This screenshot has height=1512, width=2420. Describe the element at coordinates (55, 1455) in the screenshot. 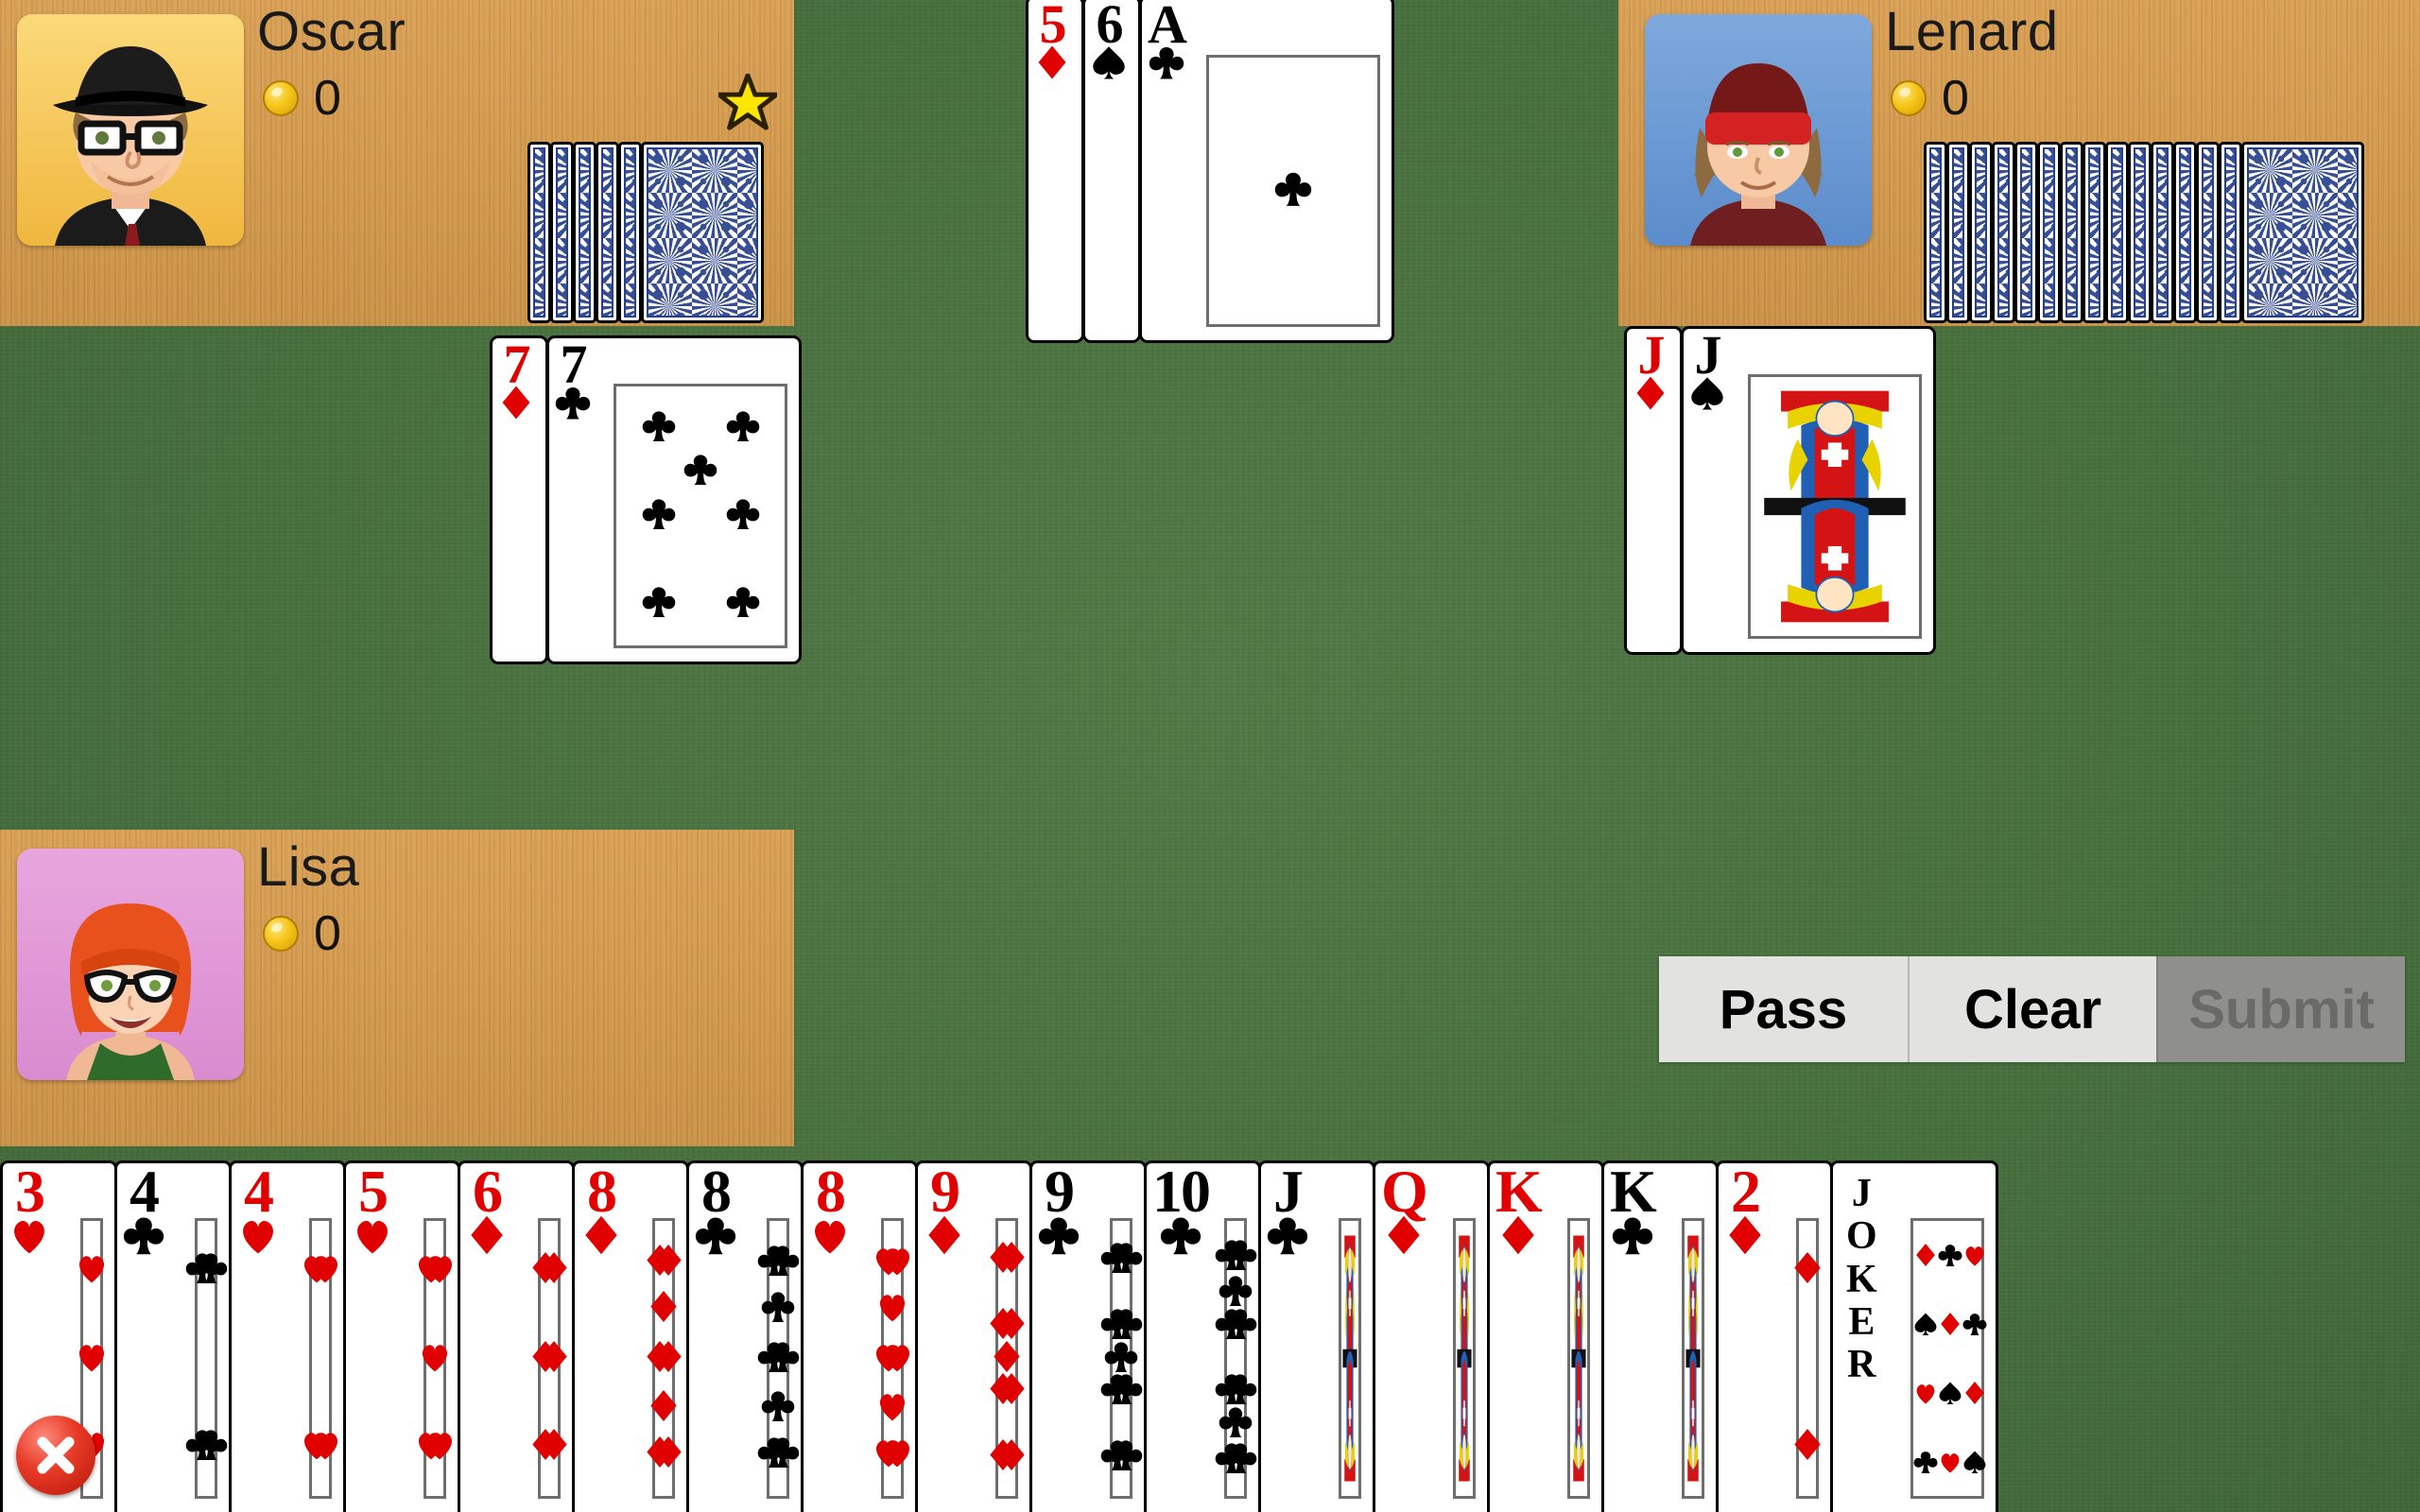

I see `close-x-icon` at that location.